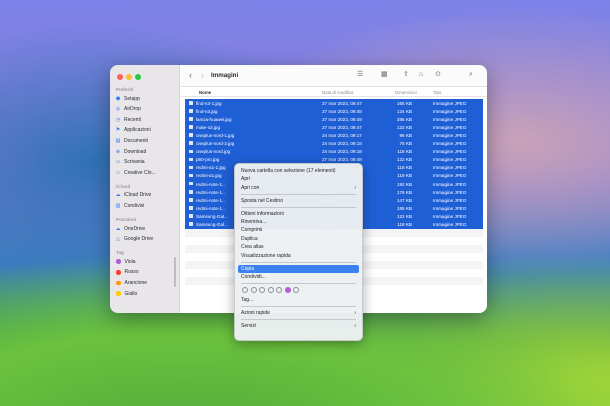  Describe the element at coordinates (360, 75) in the screenshot. I see `list-view-icon: ☰` at that location.